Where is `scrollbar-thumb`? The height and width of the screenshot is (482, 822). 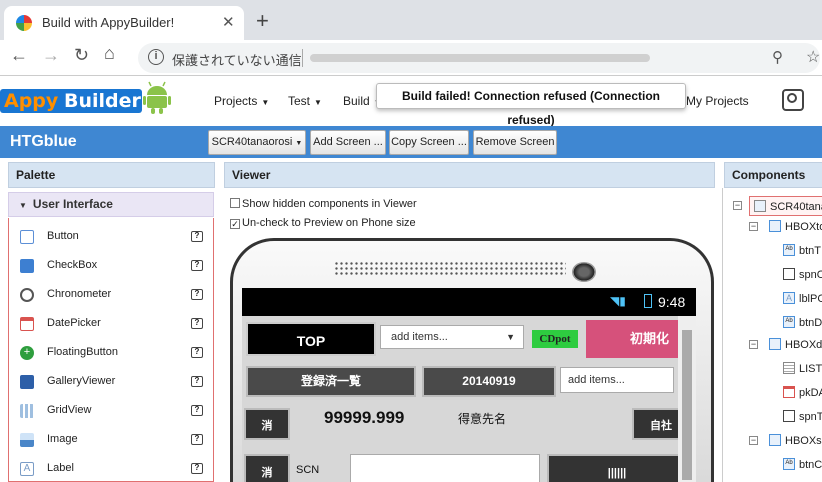
scrollbar-thumb is located at coordinates (687, 405).